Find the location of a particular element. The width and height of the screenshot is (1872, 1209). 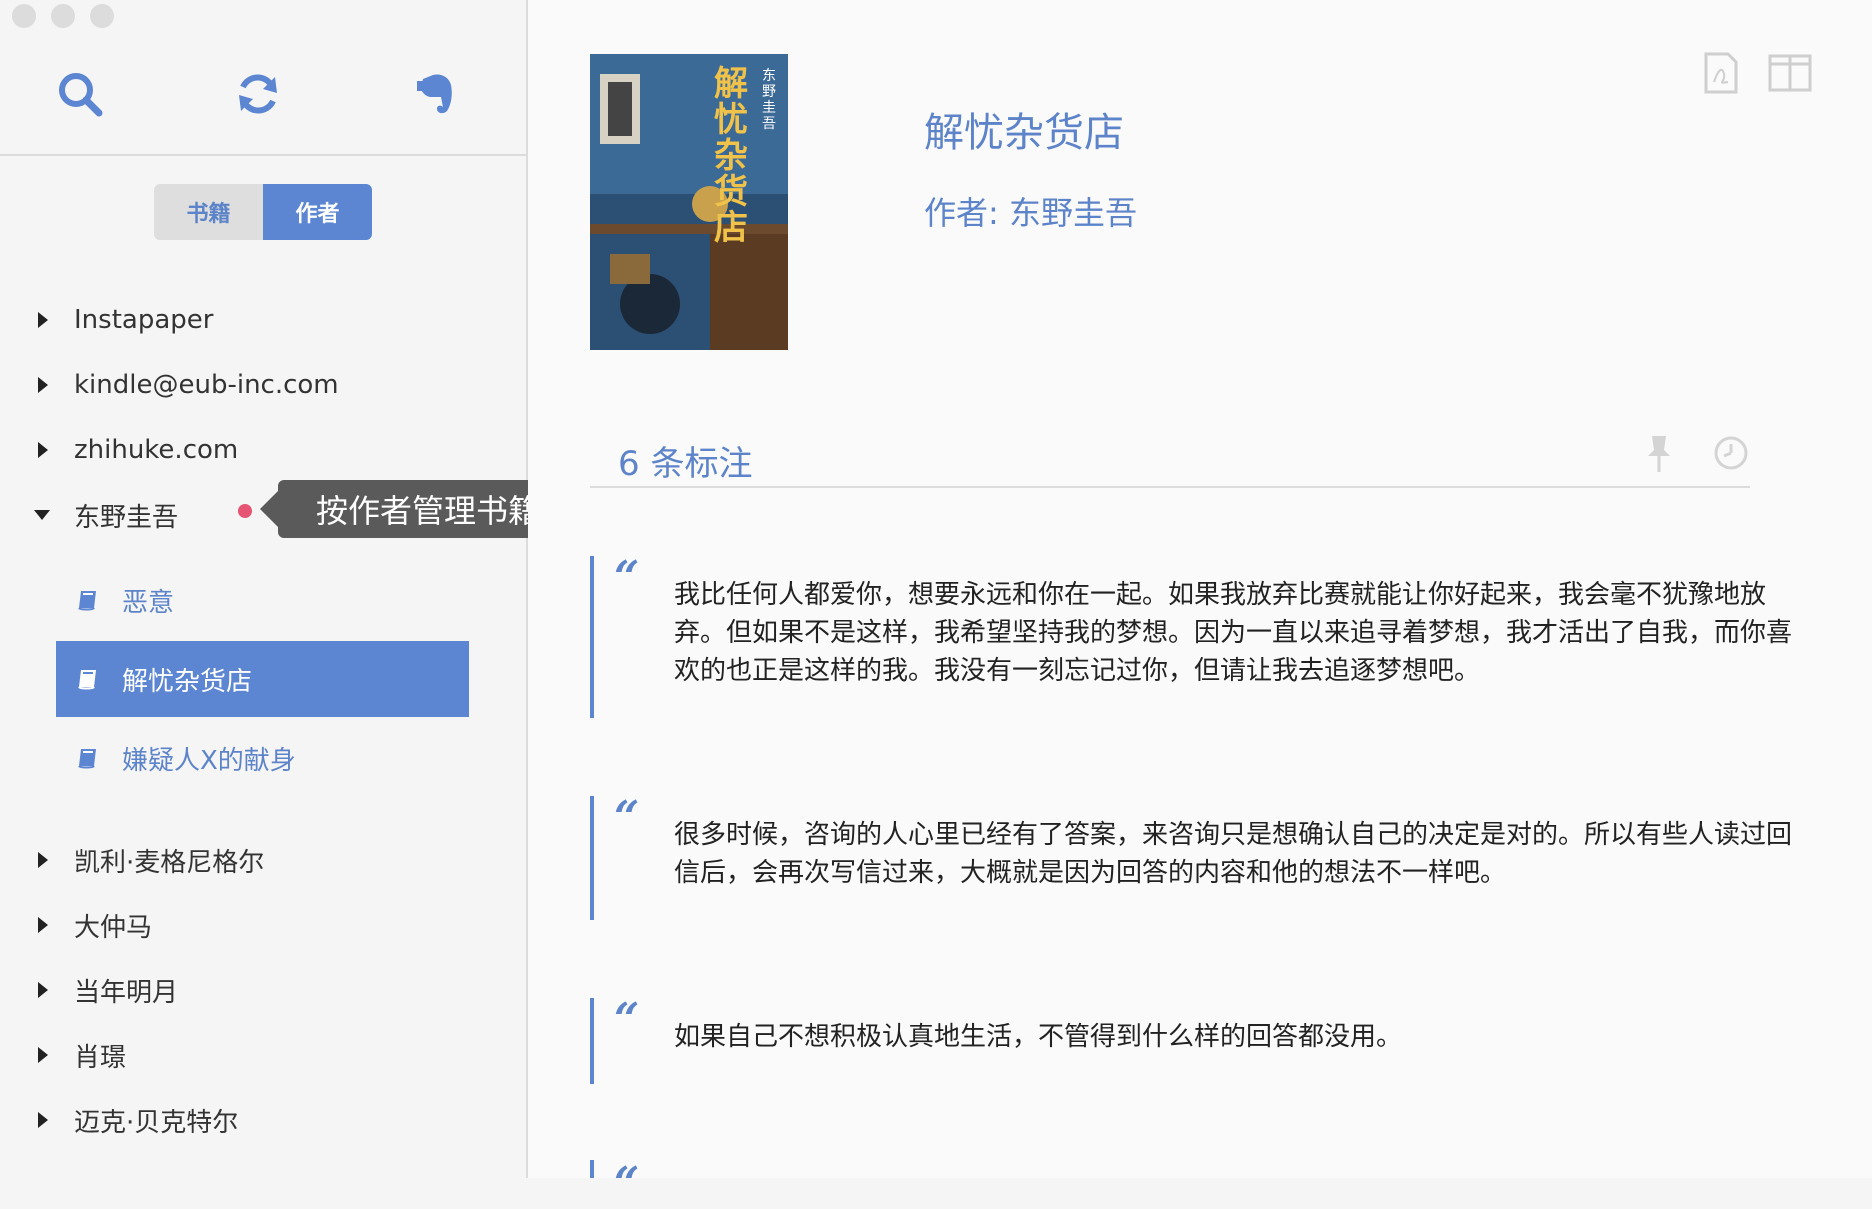

book-cover: 解忧杂货店 东野圭吾 is located at coordinates (689, 202).